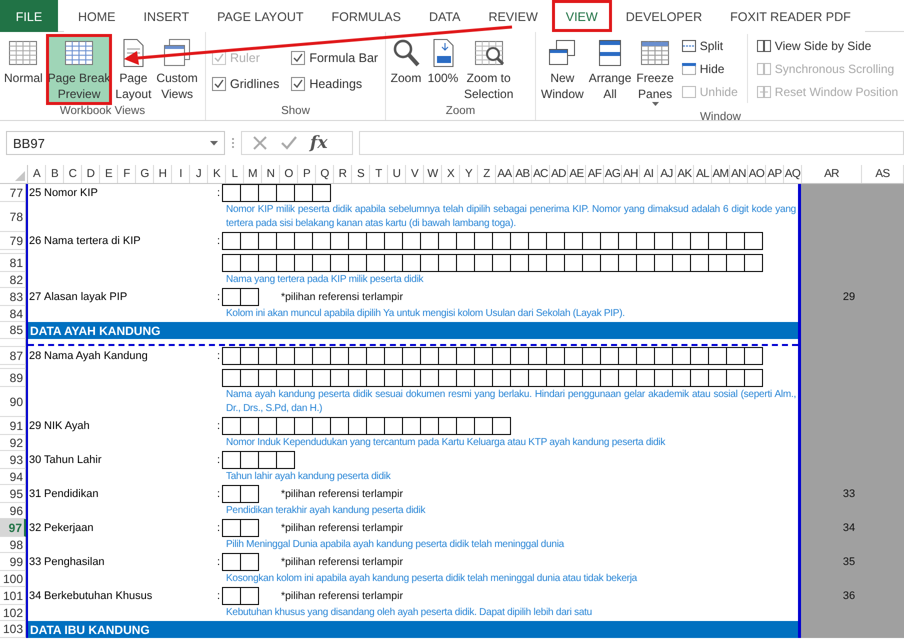 Image resolution: width=904 pixels, height=639 pixels. What do you see at coordinates (709, 46) in the screenshot?
I see `ribbon-button: Split` at bounding box center [709, 46].